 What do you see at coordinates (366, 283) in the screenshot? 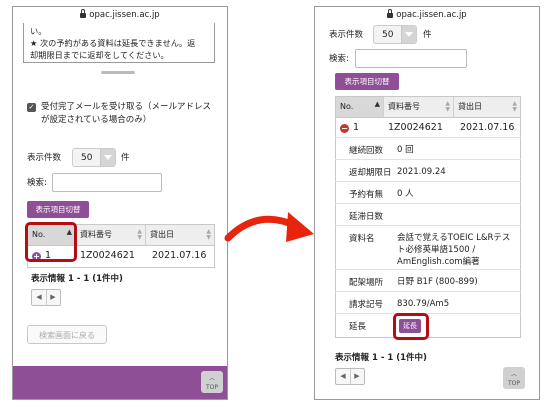
I see `detail-label: 配架場所` at bounding box center [366, 283].